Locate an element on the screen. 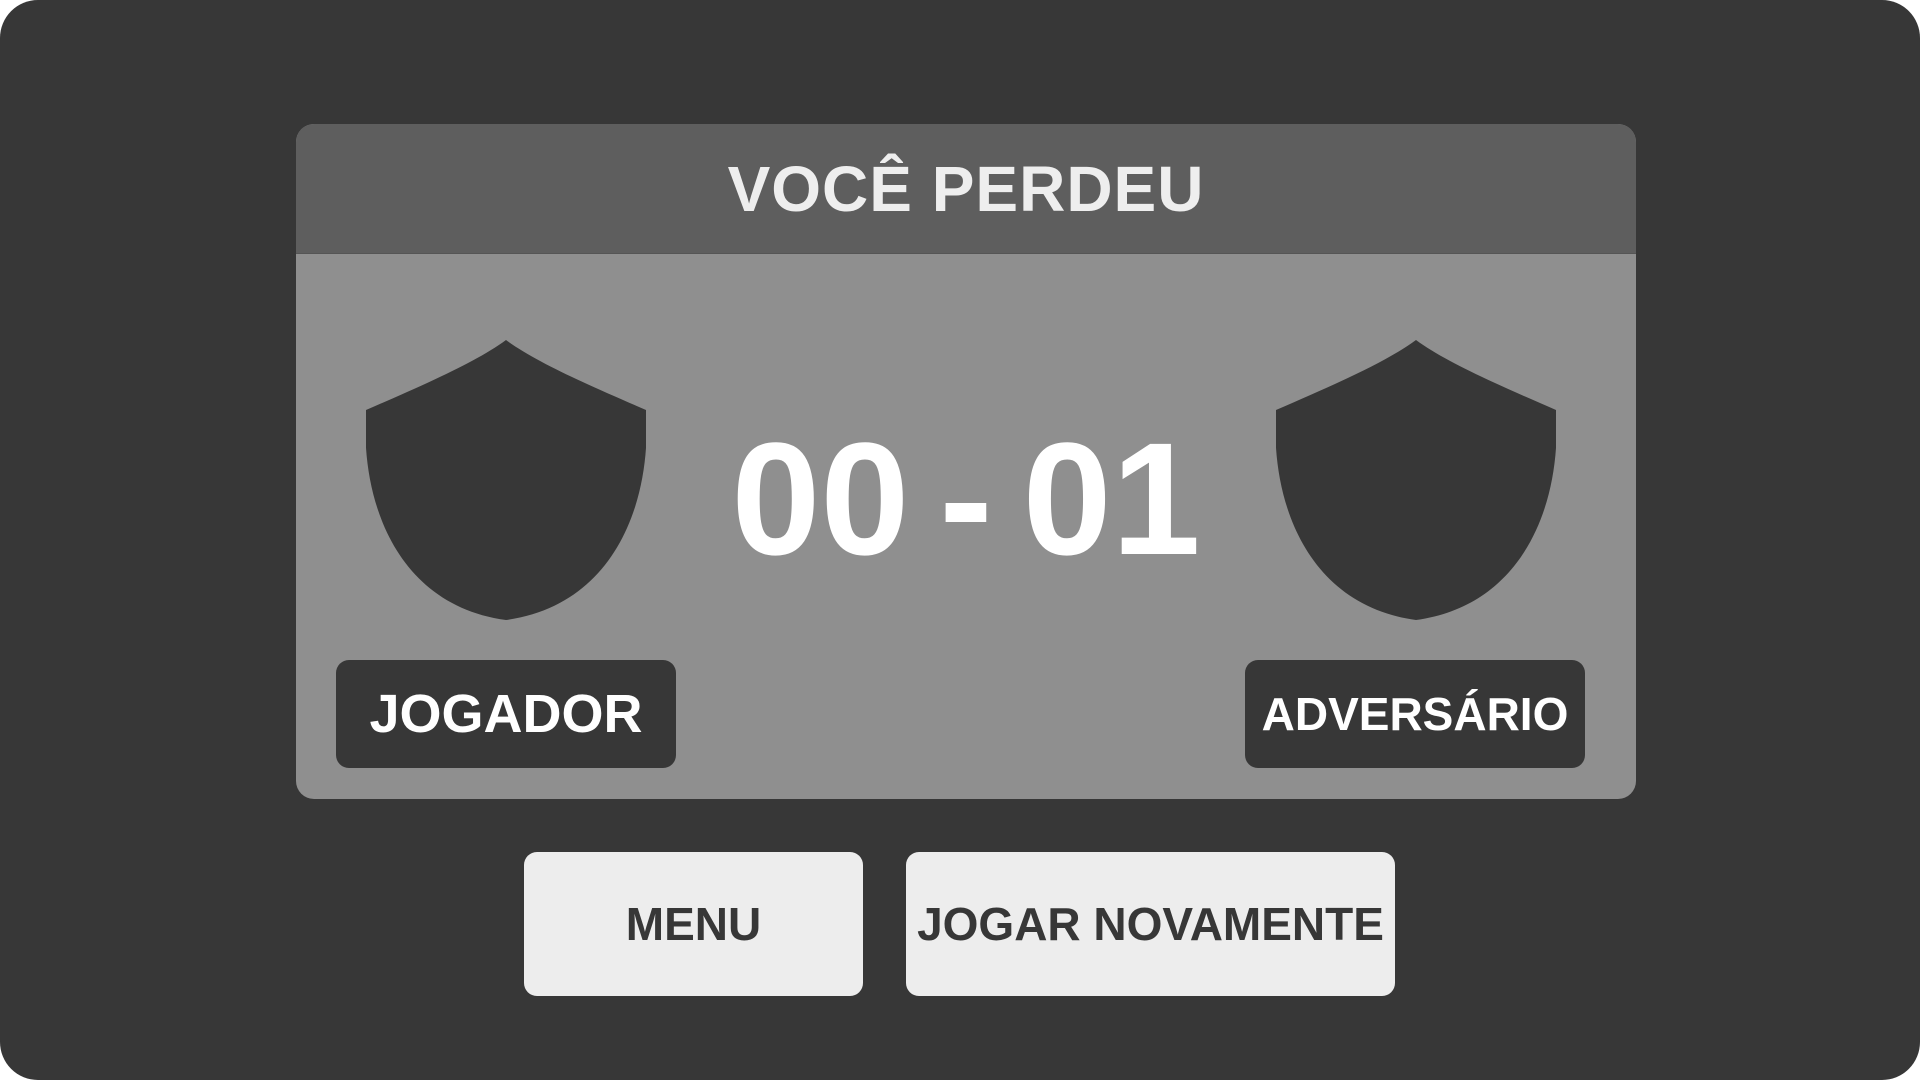 The height and width of the screenshot is (1080, 1920). opponent-name-label: ADVERSÁRIO is located at coordinates (1415, 714).